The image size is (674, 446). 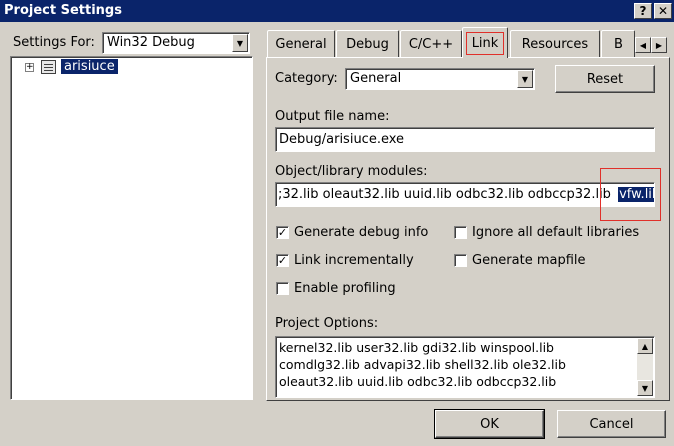 I want to click on chevron-left-icon: ◀, so click(x=643, y=45).